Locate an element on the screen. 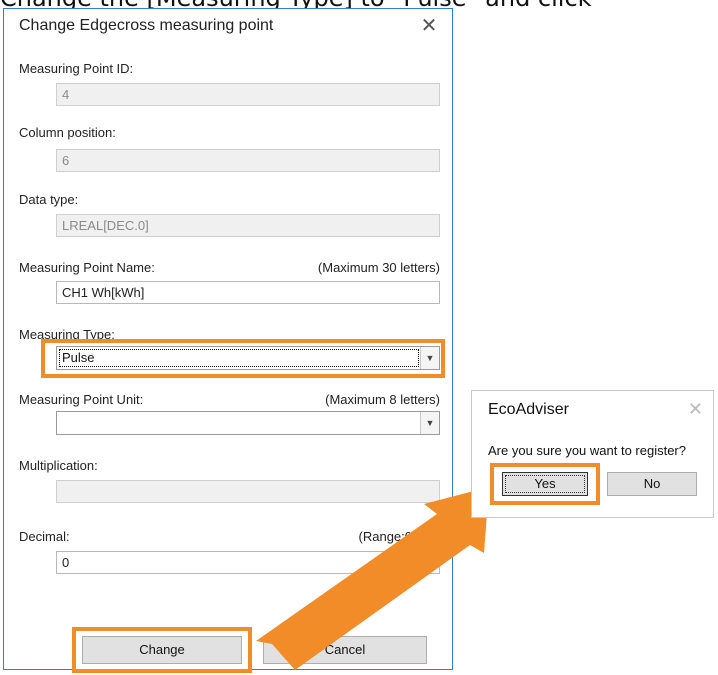 The height and width of the screenshot is (675, 718). close-icon: ✕ is located at coordinates (695, 409).